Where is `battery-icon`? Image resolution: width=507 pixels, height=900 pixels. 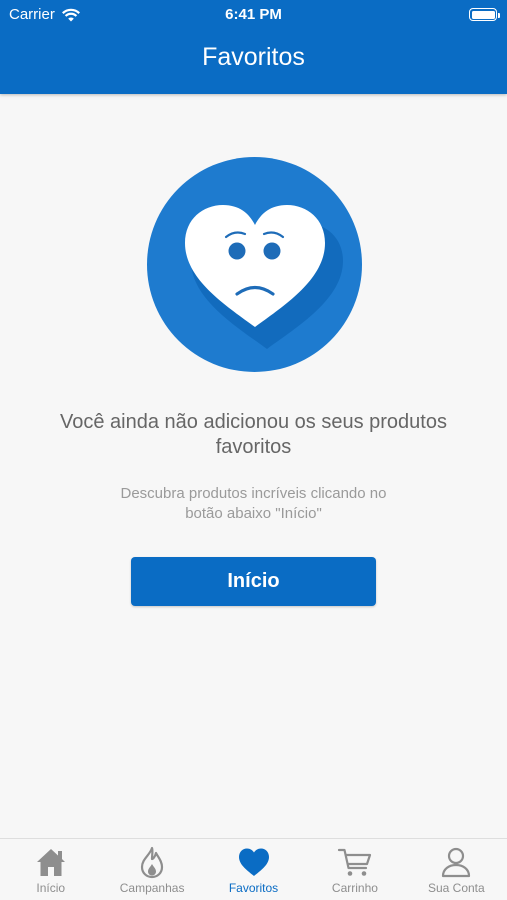
battery-icon is located at coordinates (484, 14).